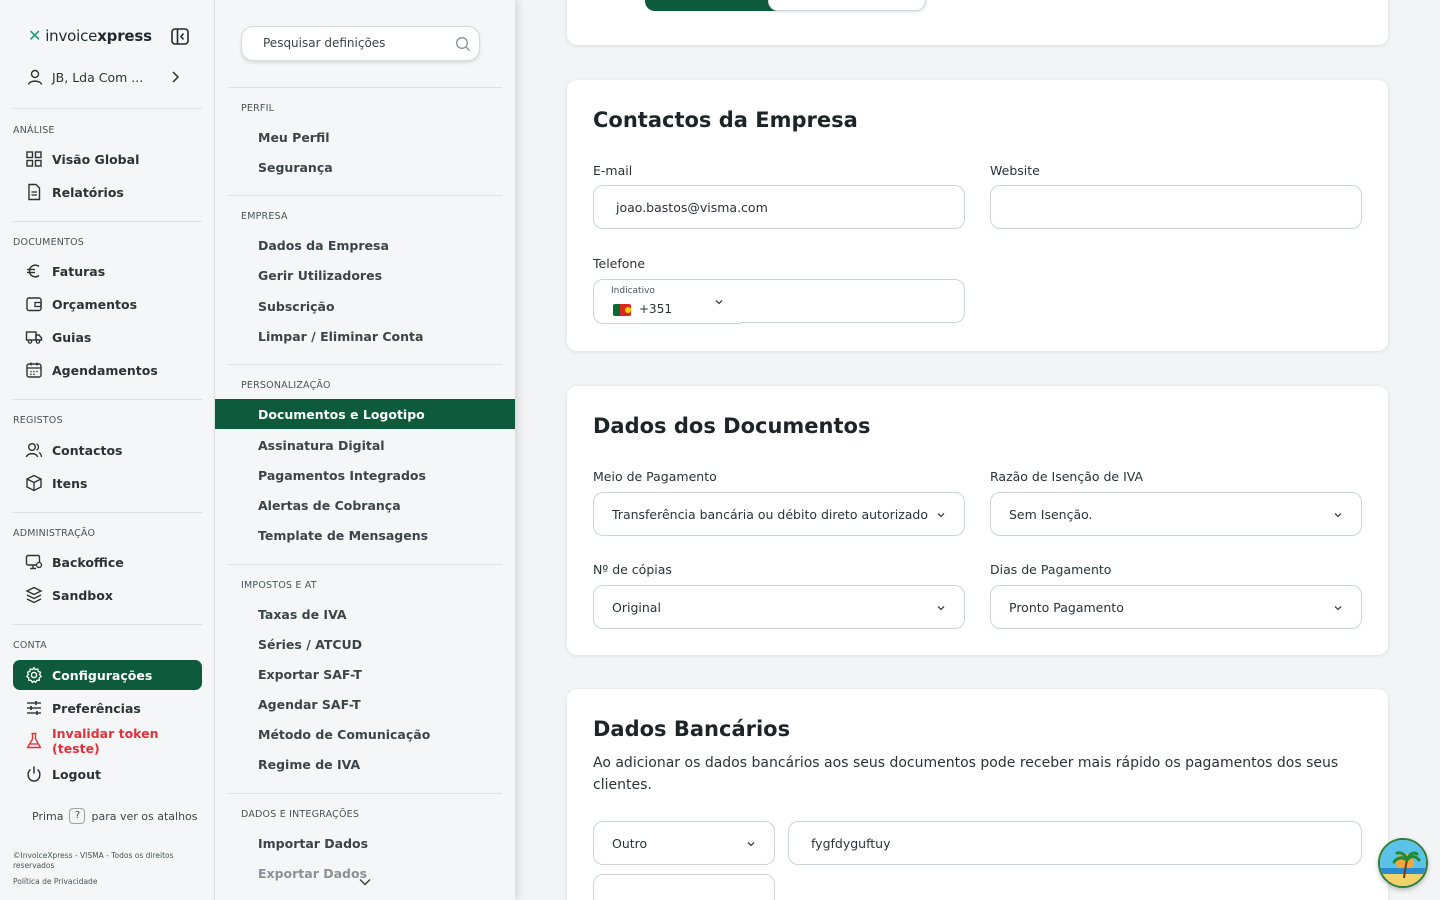  I want to click on nav-item-visao-global: Visão Global, so click(107, 159).